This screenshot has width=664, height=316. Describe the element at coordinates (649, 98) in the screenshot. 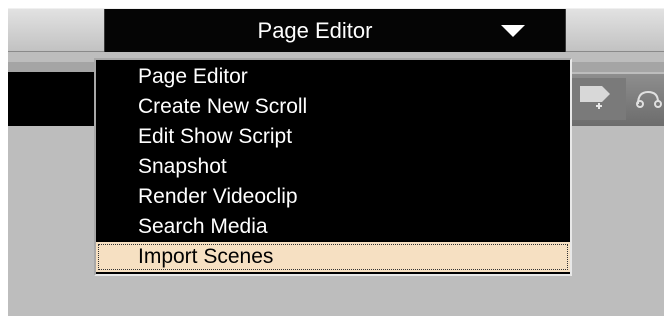

I see `link-node-icon` at that location.